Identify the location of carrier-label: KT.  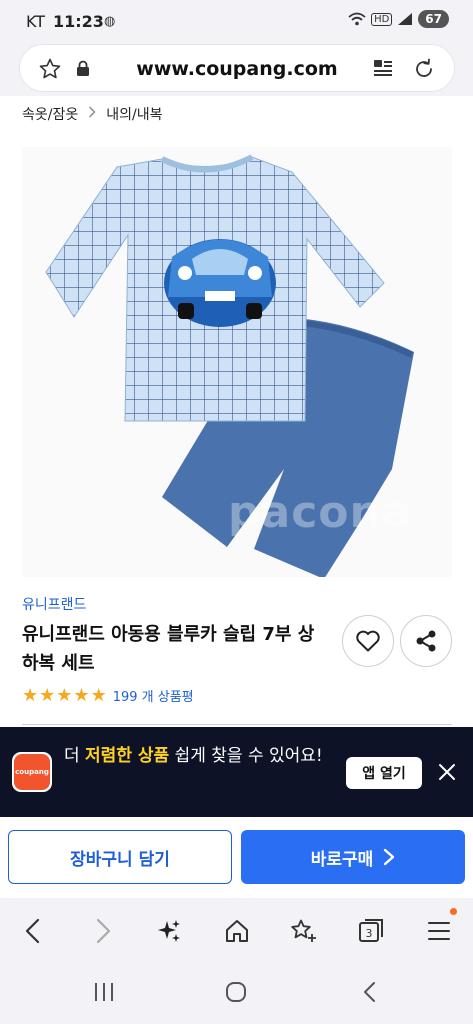
(36, 21).